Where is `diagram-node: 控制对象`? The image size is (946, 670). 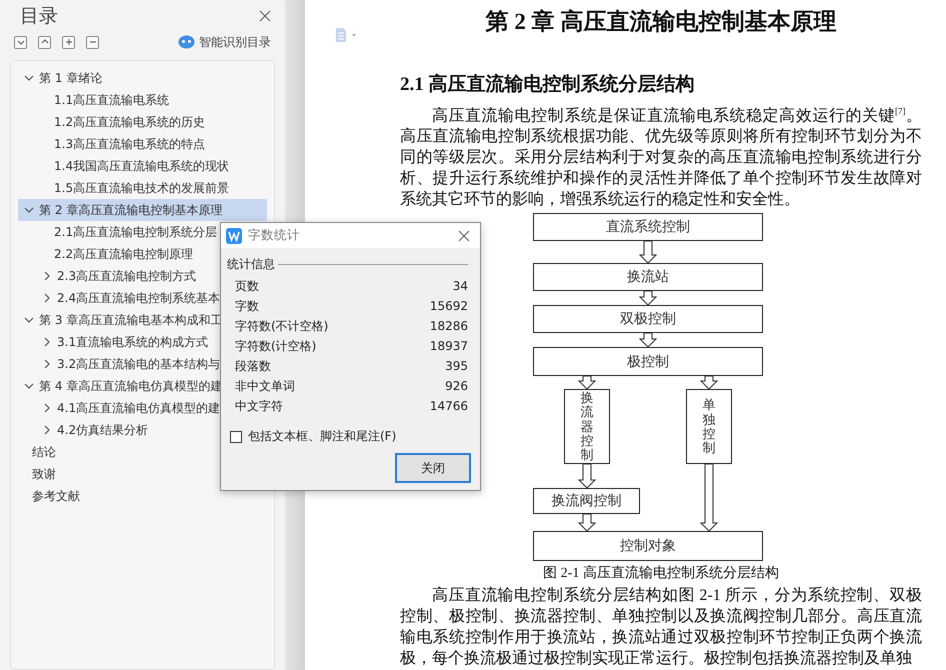
diagram-node: 控制对象 is located at coordinates (648, 546).